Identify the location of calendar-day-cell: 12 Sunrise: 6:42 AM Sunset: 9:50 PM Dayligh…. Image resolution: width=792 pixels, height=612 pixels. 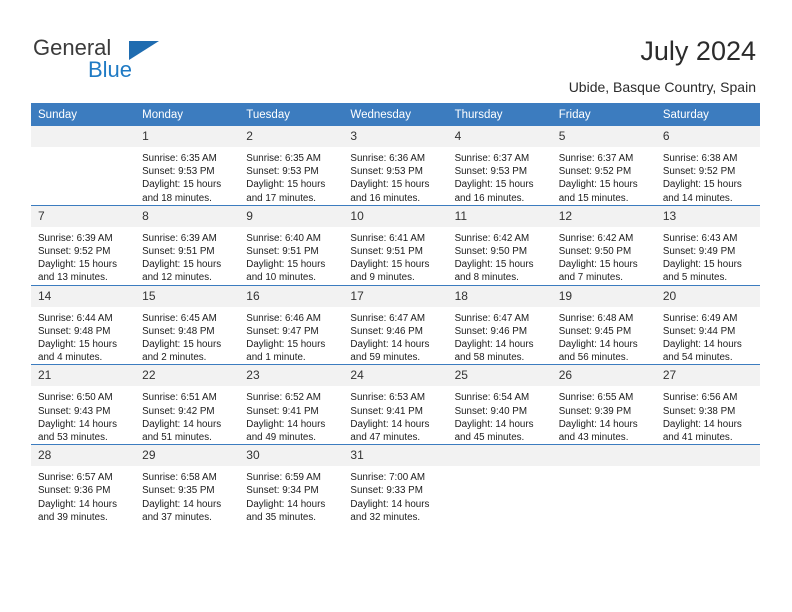
(603, 245).